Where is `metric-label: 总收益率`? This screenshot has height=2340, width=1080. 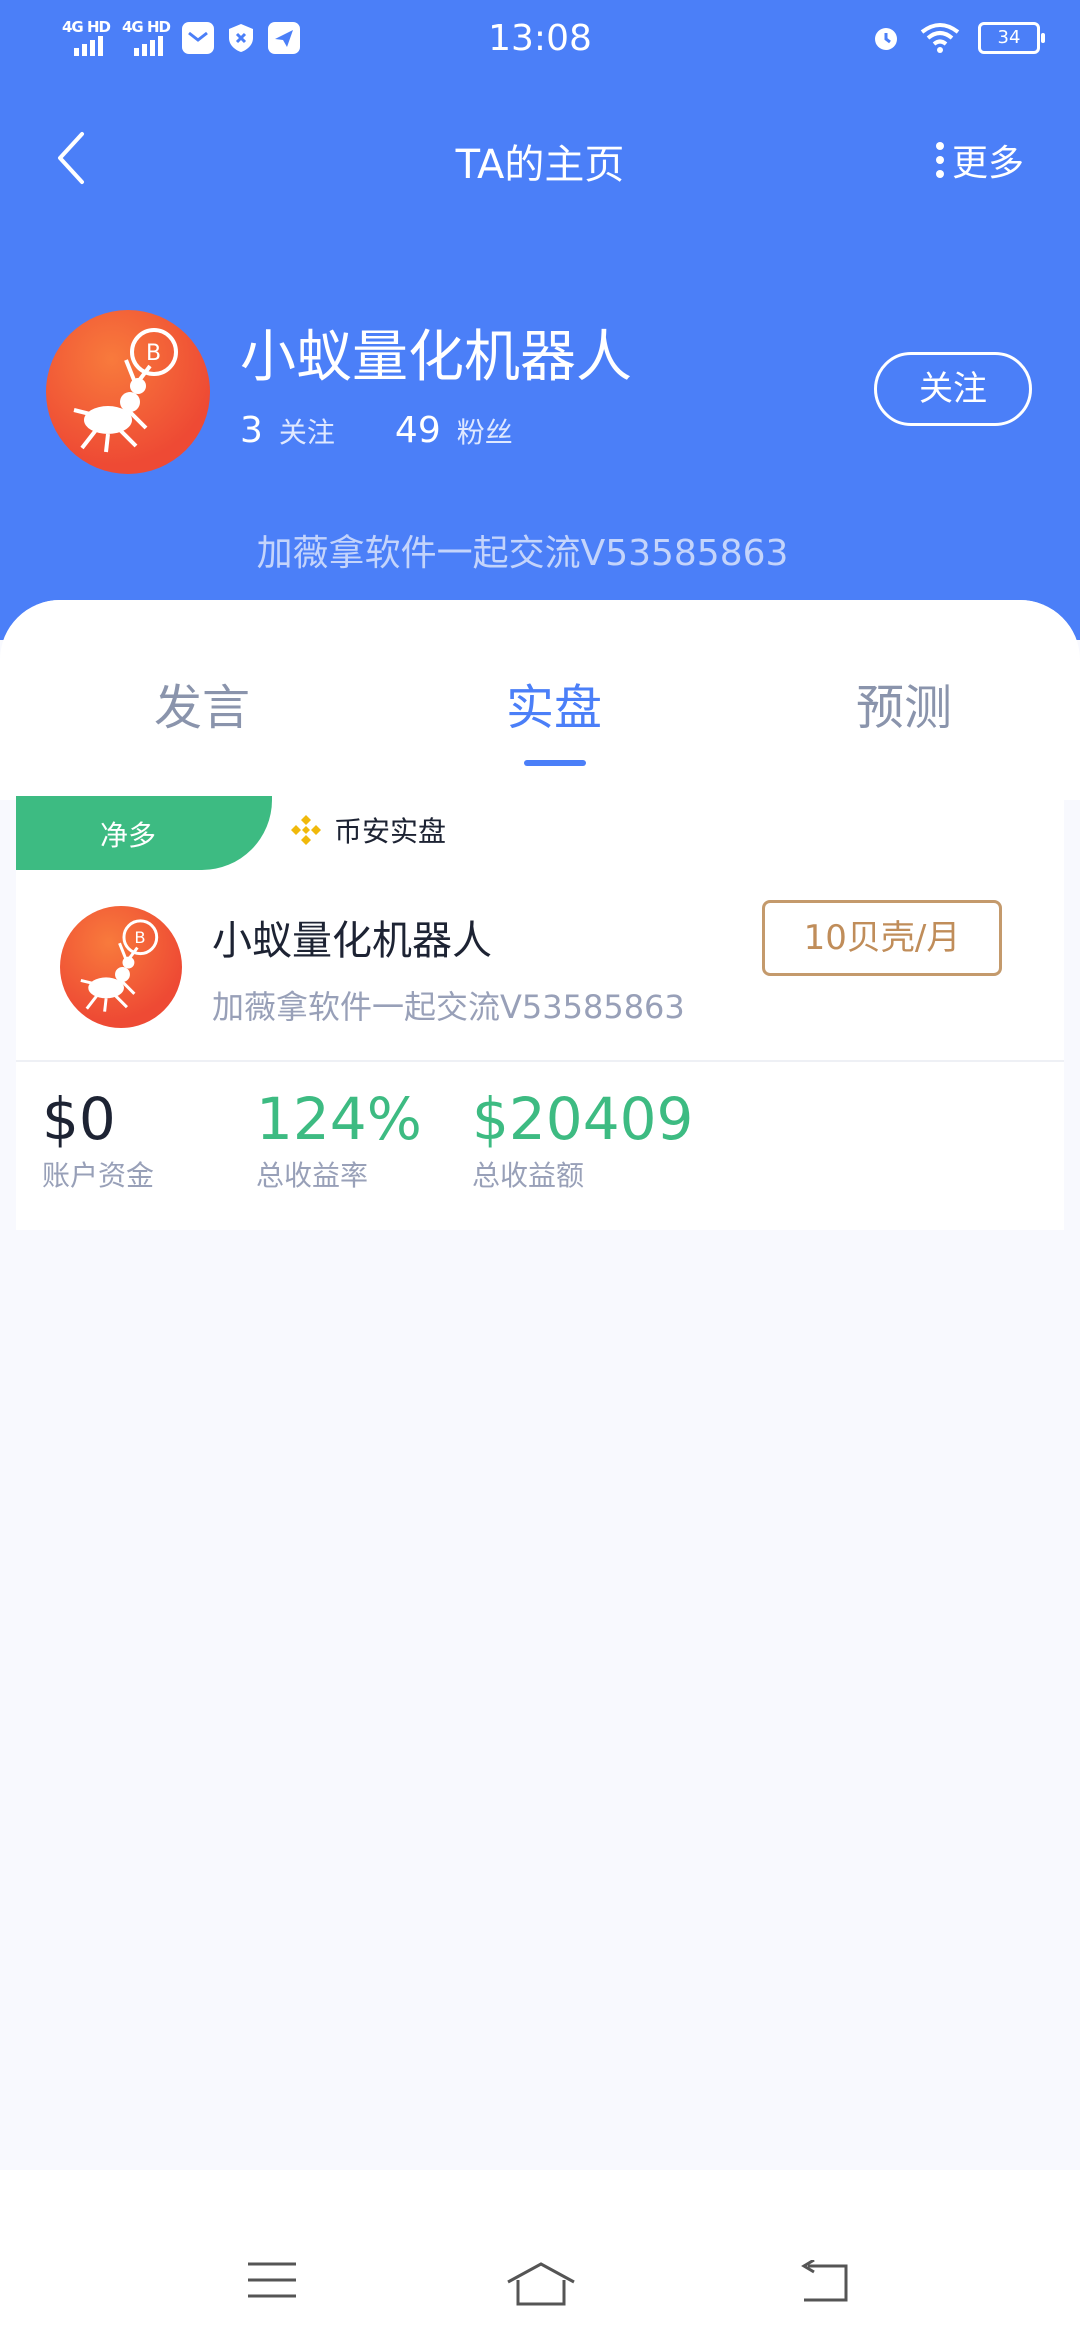 metric-label: 总收益率 is located at coordinates (312, 1175).